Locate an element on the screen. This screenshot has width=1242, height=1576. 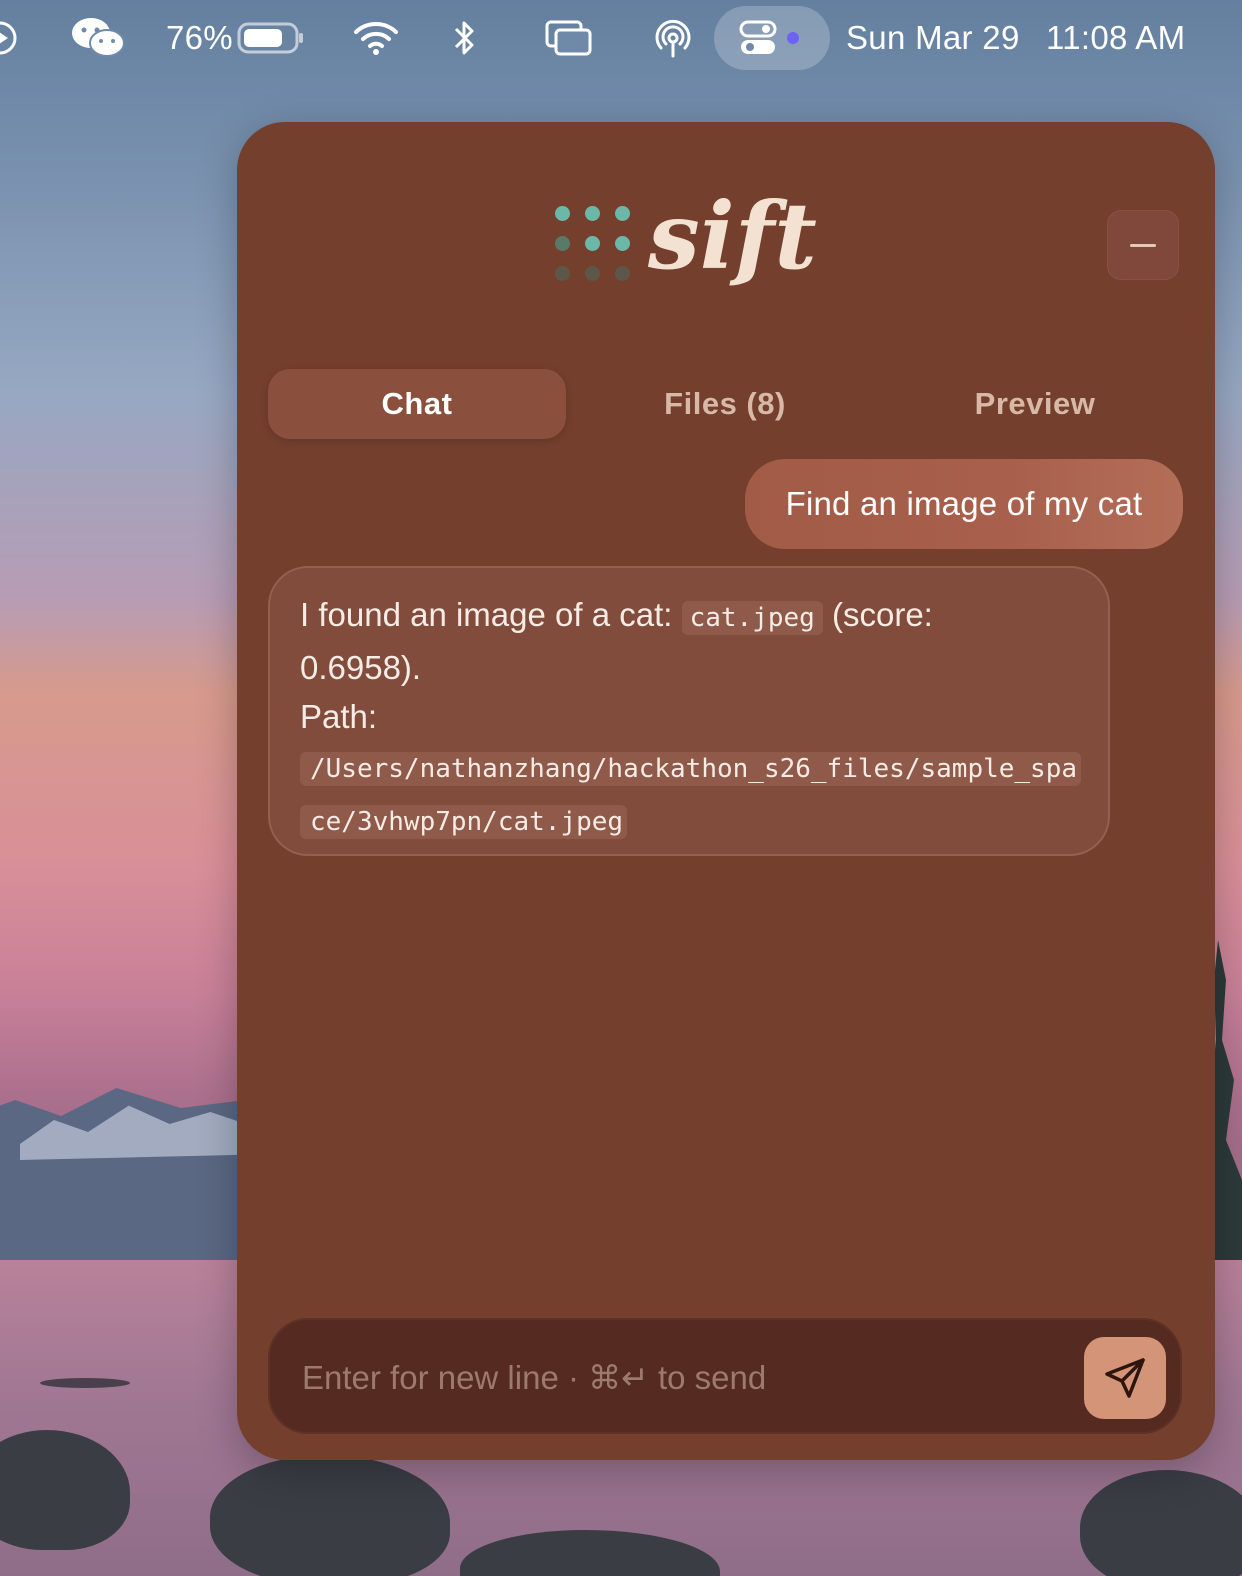
minimize-button is located at coordinates (1143, 245).